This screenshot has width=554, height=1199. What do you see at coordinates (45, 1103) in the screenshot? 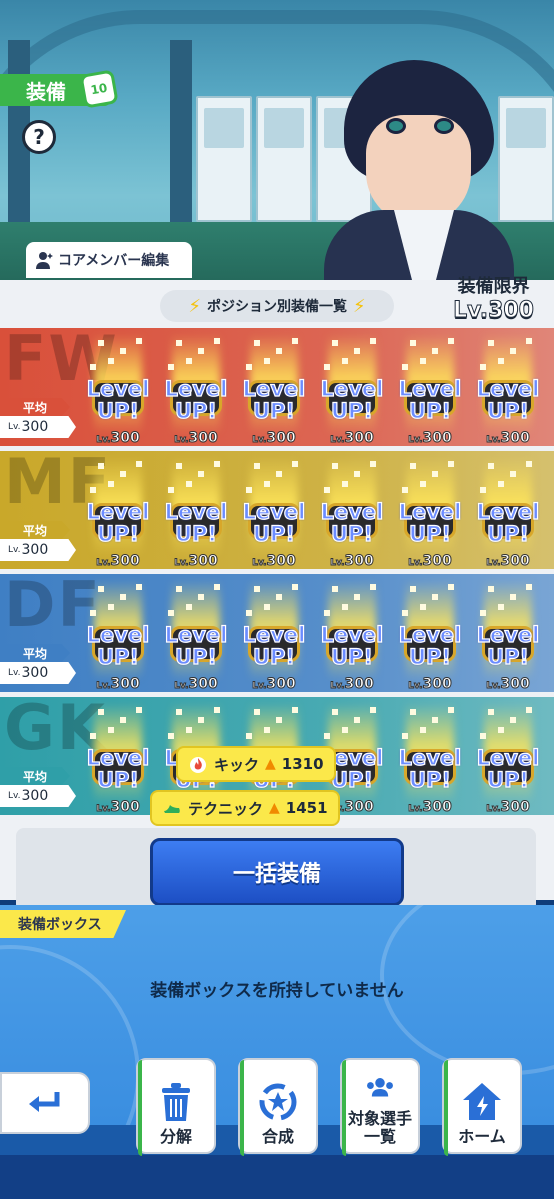
I see `back-button` at bounding box center [45, 1103].